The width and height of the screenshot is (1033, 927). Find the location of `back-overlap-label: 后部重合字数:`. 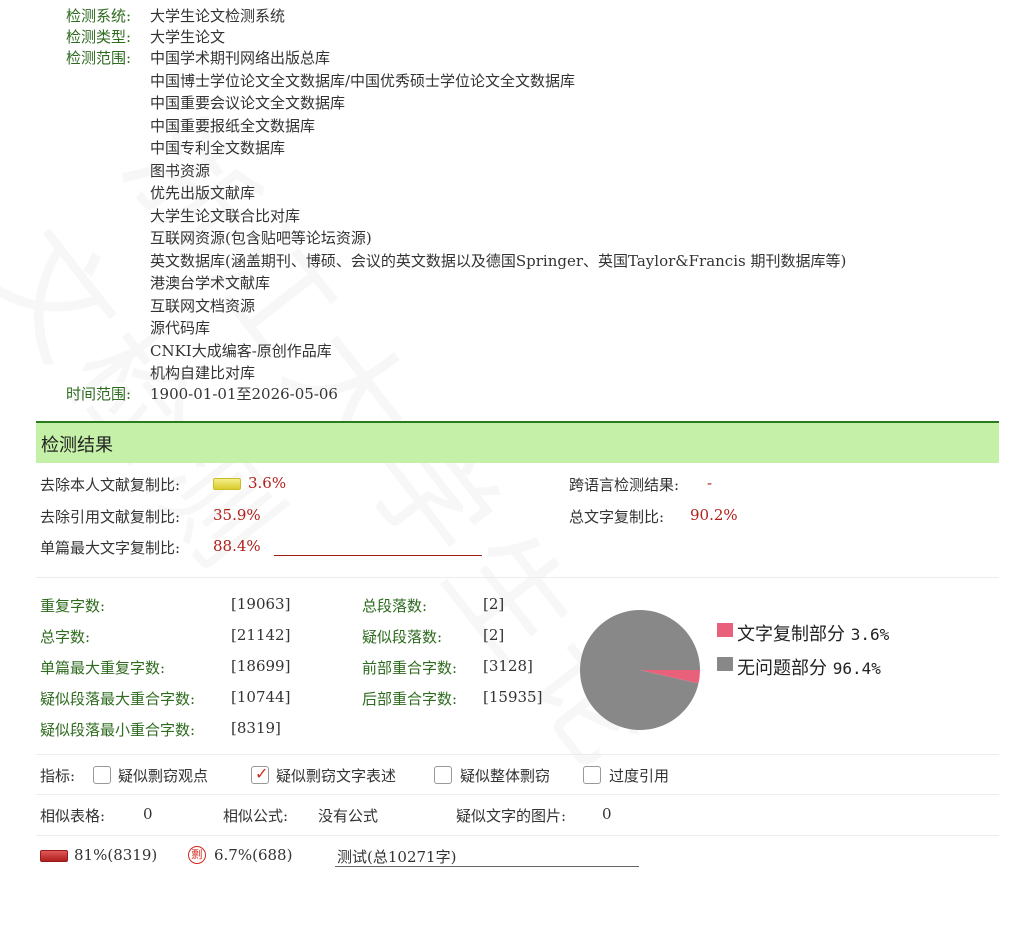

back-overlap-label: 后部重合字数: is located at coordinates (410, 699).